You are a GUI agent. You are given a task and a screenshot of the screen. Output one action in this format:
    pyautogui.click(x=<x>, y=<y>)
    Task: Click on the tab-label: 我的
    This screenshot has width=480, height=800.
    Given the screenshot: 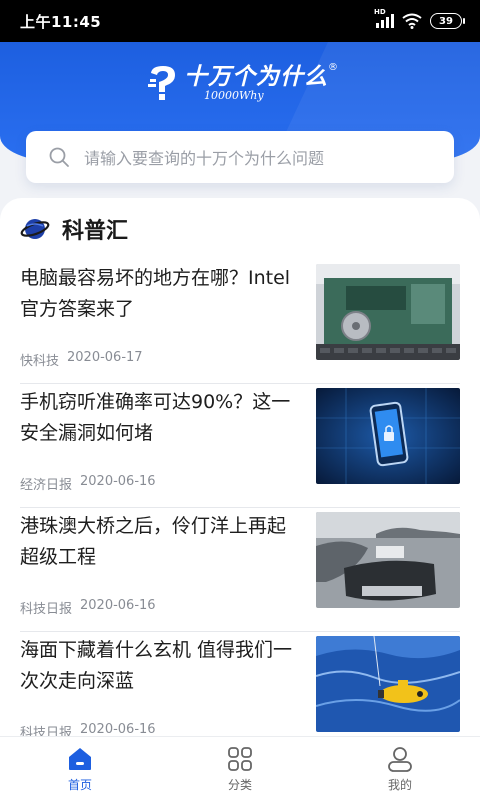 What is the action you would take?
    pyautogui.click(x=399, y=784)
    